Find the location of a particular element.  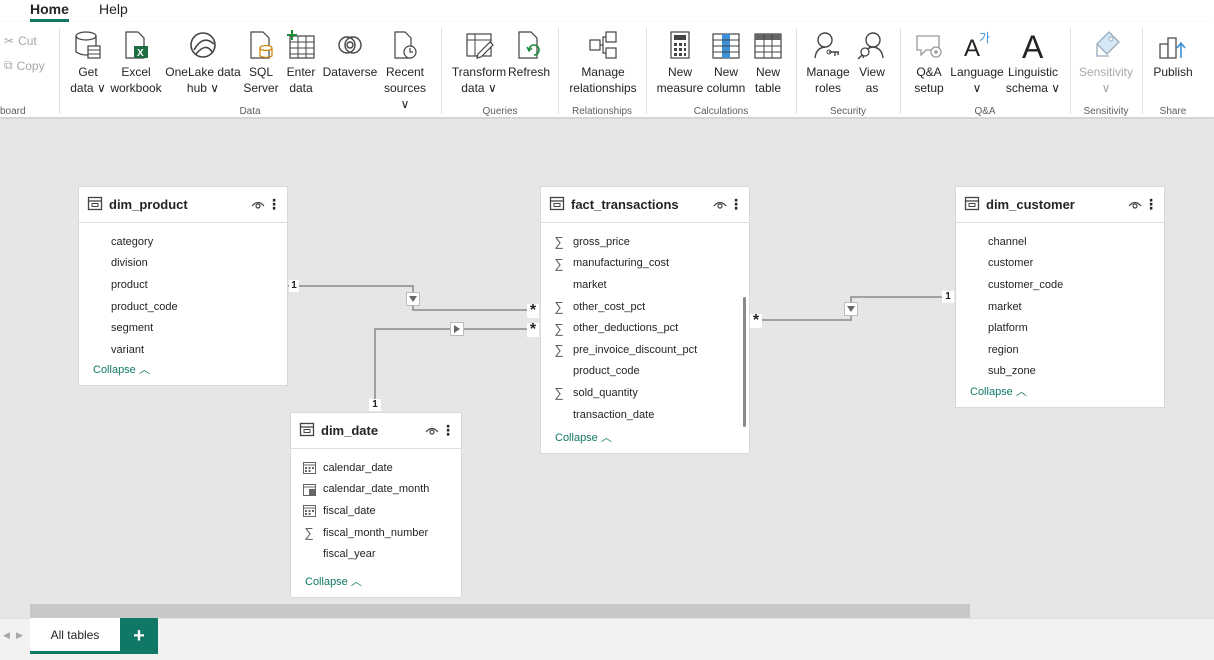

field-row: product is located at coordinates (183, 285).